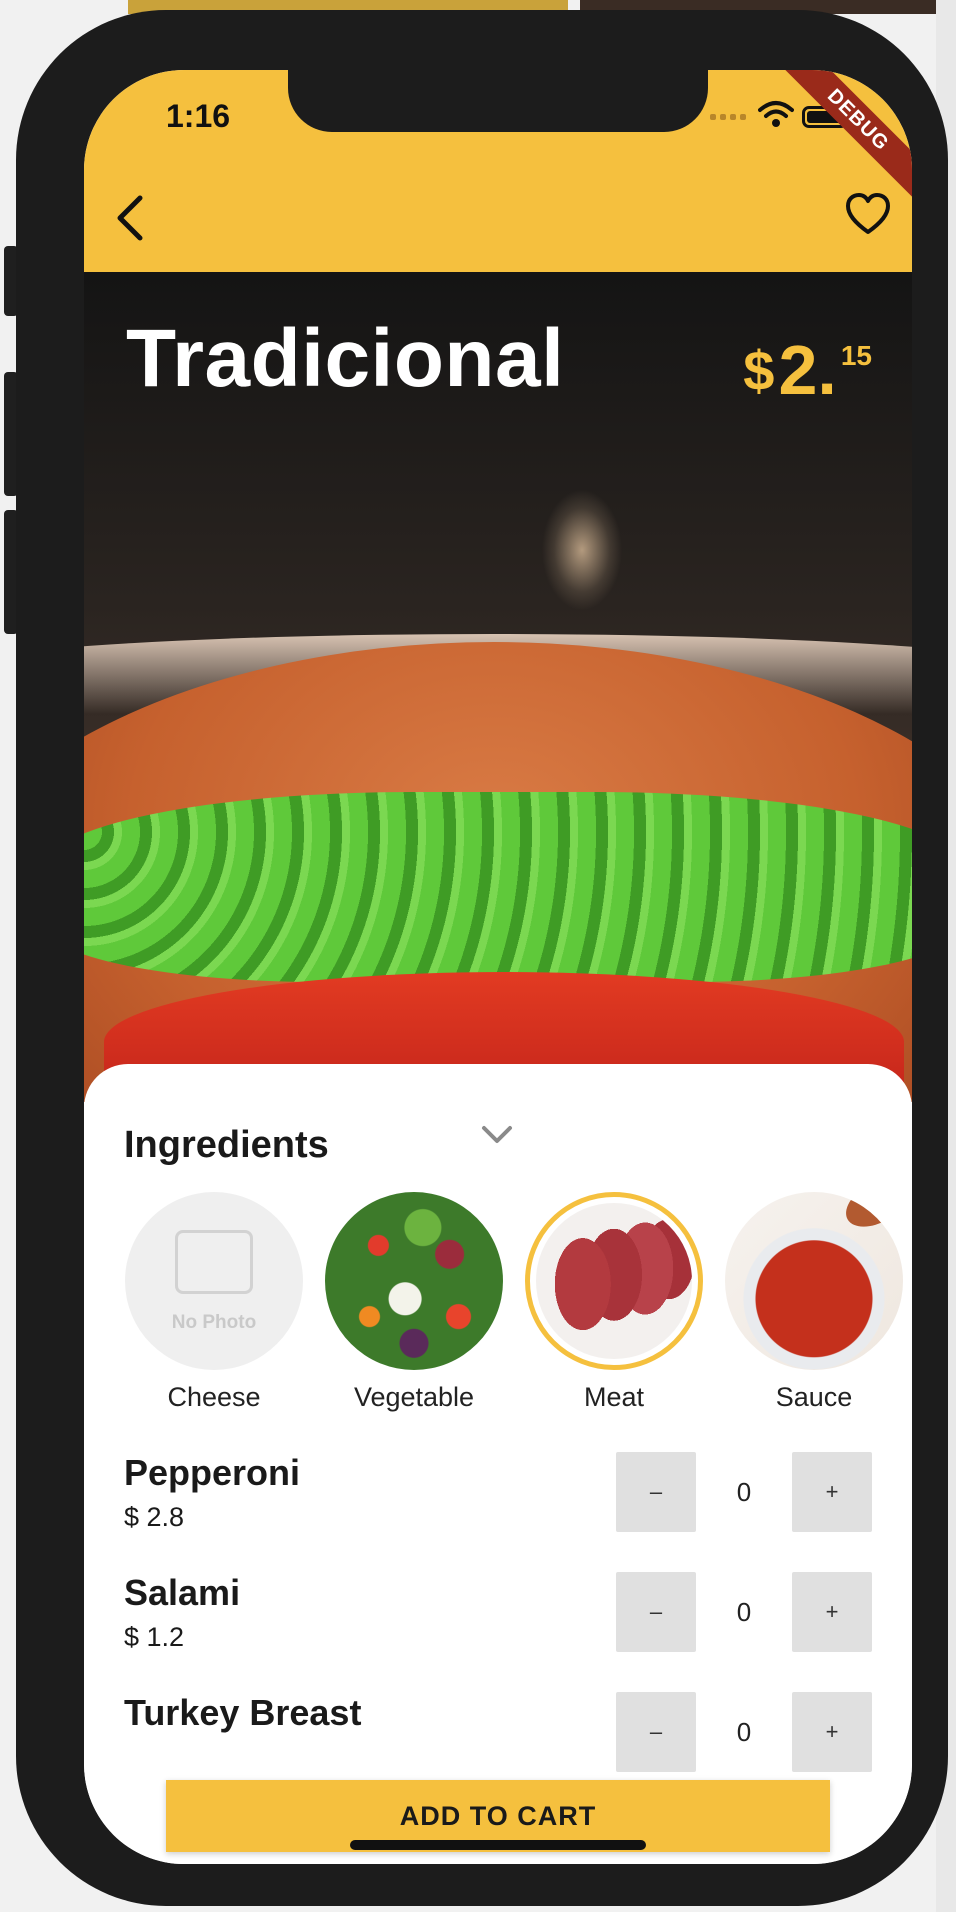 This screenshot has height=1912, width=956. I want to click on vegetables-photo, so click(414, 1281).